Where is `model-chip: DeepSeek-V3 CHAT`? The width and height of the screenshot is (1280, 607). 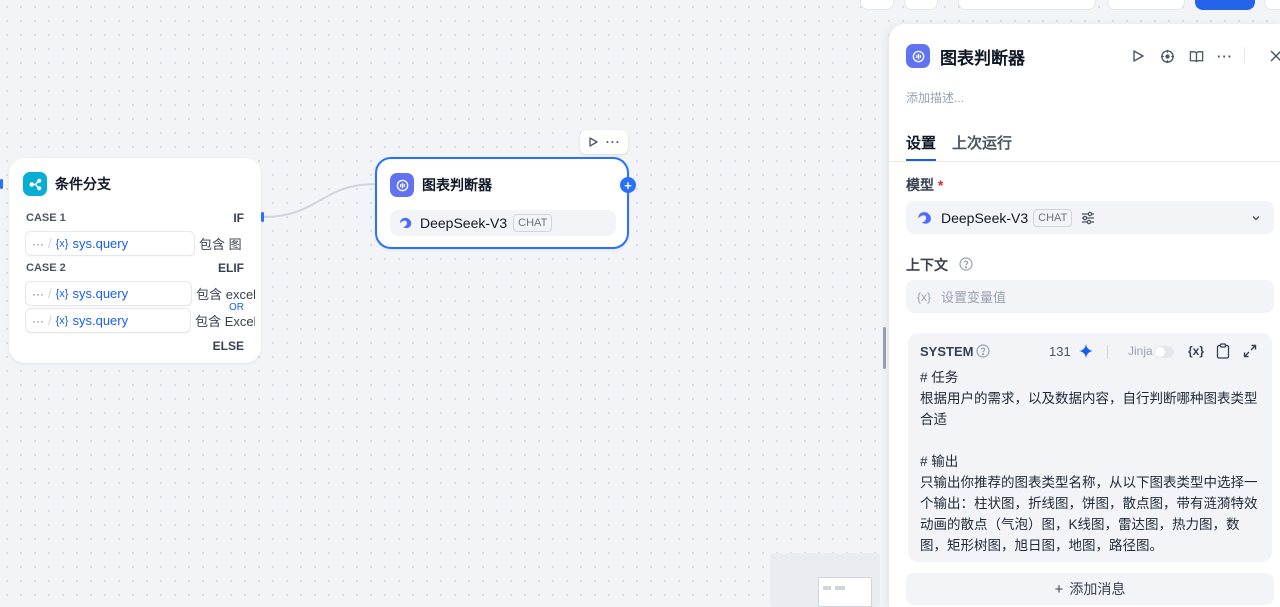
model-chip: DeepSeek-V3 CHAT is located at coordinates (503, 223).